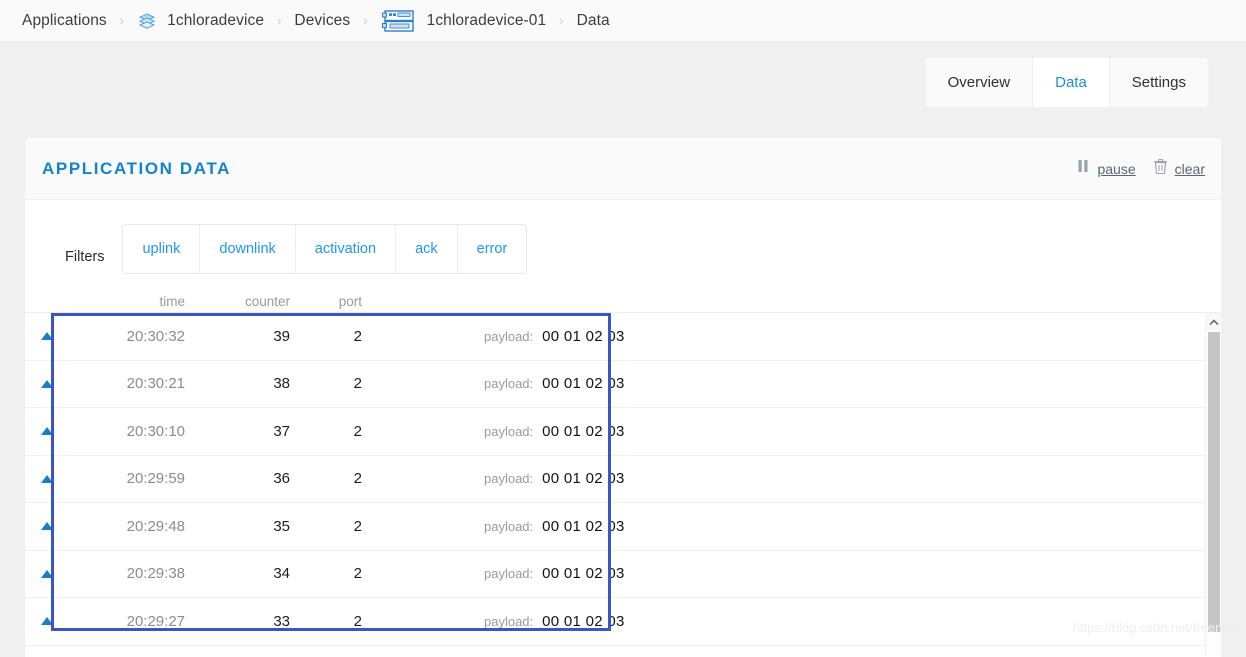 This screenshot has height=657, width=1246. Describe the element at coordinates (267, 301) in the screenshot. I see `column-header-counter: counter` at that location.